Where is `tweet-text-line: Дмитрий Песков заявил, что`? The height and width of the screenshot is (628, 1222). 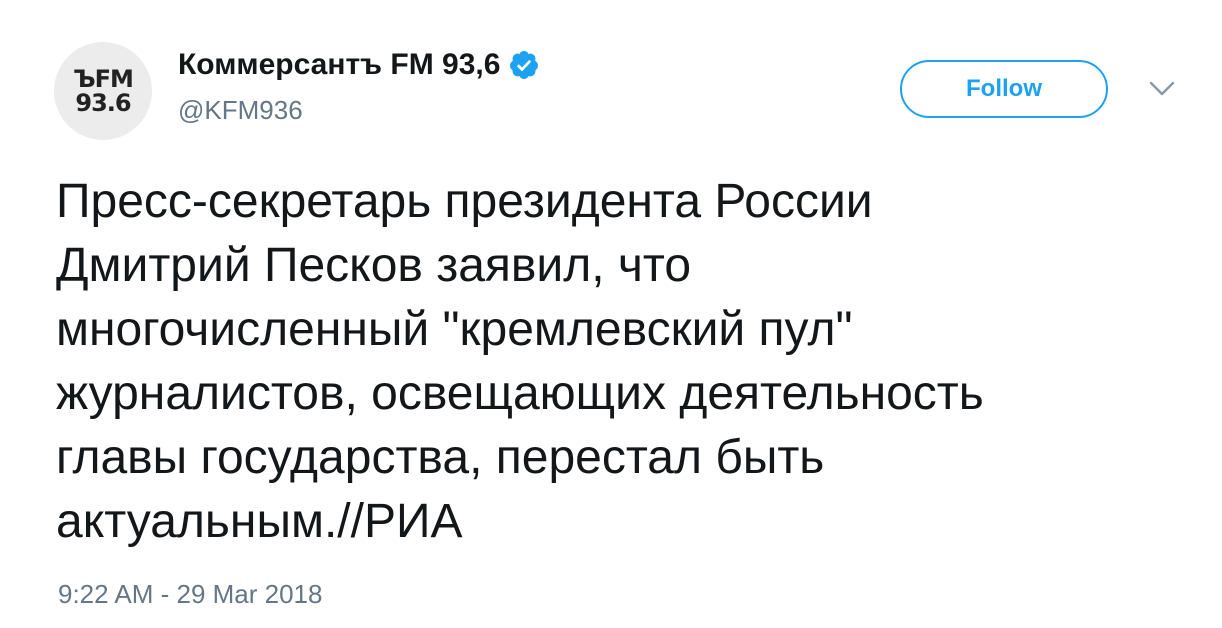 tweet-text-line: Дмитрий Песков заявил, что is located at coordinates (374, 265).